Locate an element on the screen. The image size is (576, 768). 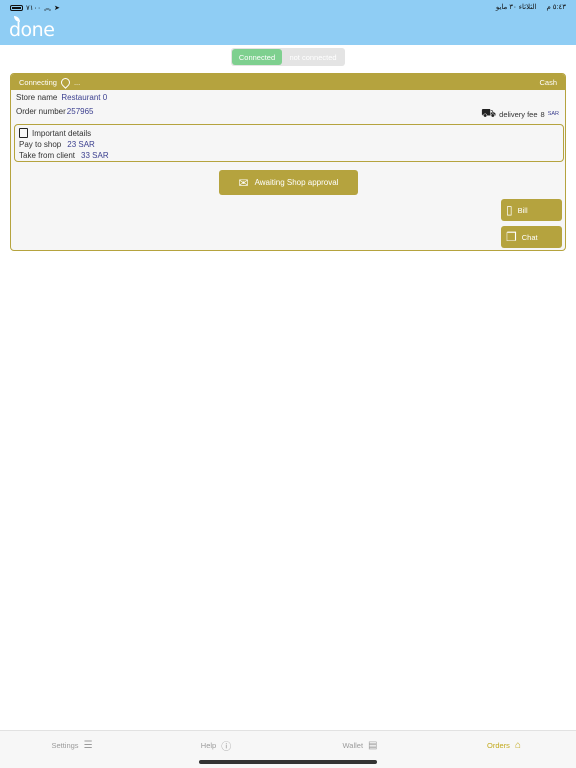
document-edit-icon is located at coordinates (23, 133).